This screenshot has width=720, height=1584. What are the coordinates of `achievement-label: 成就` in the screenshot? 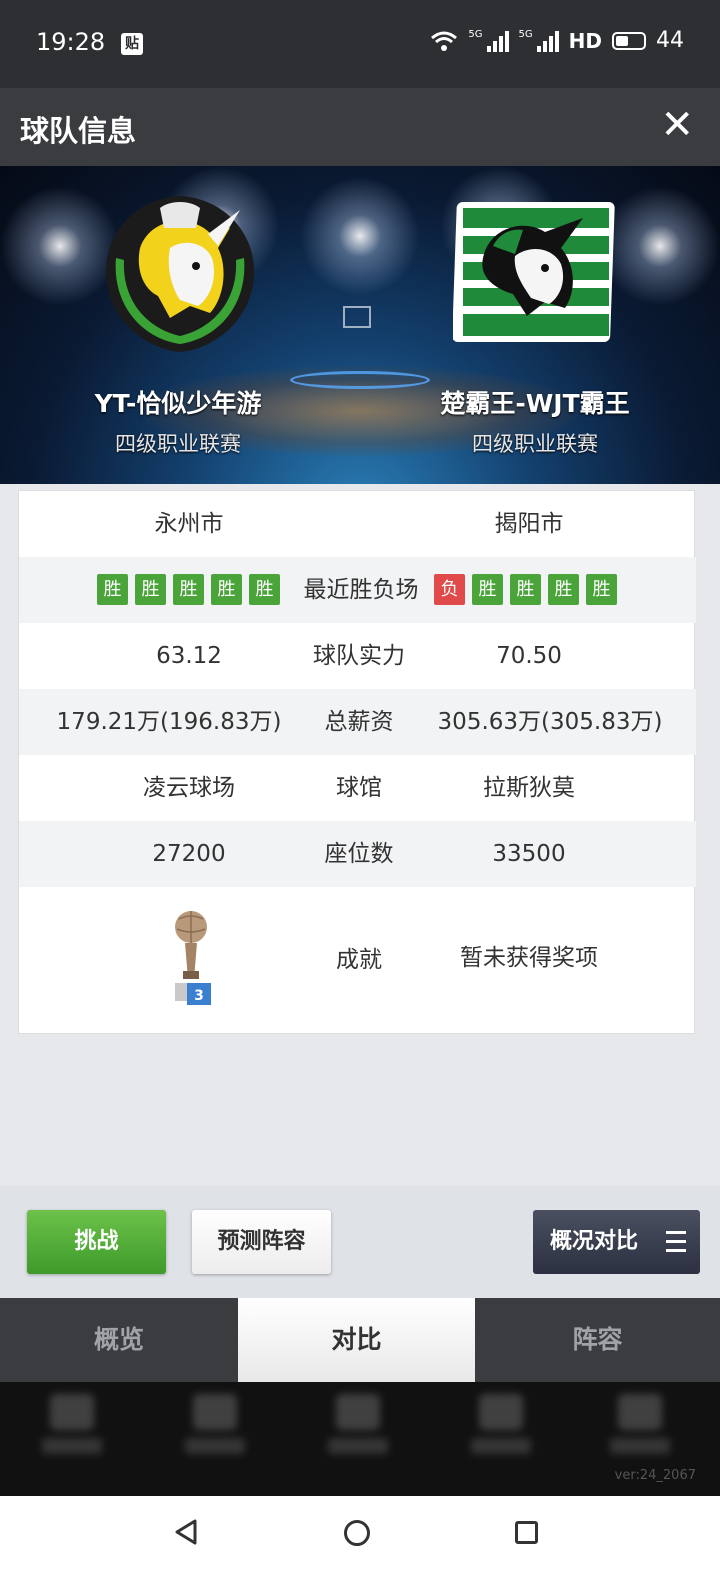 It's located at (359, 960).